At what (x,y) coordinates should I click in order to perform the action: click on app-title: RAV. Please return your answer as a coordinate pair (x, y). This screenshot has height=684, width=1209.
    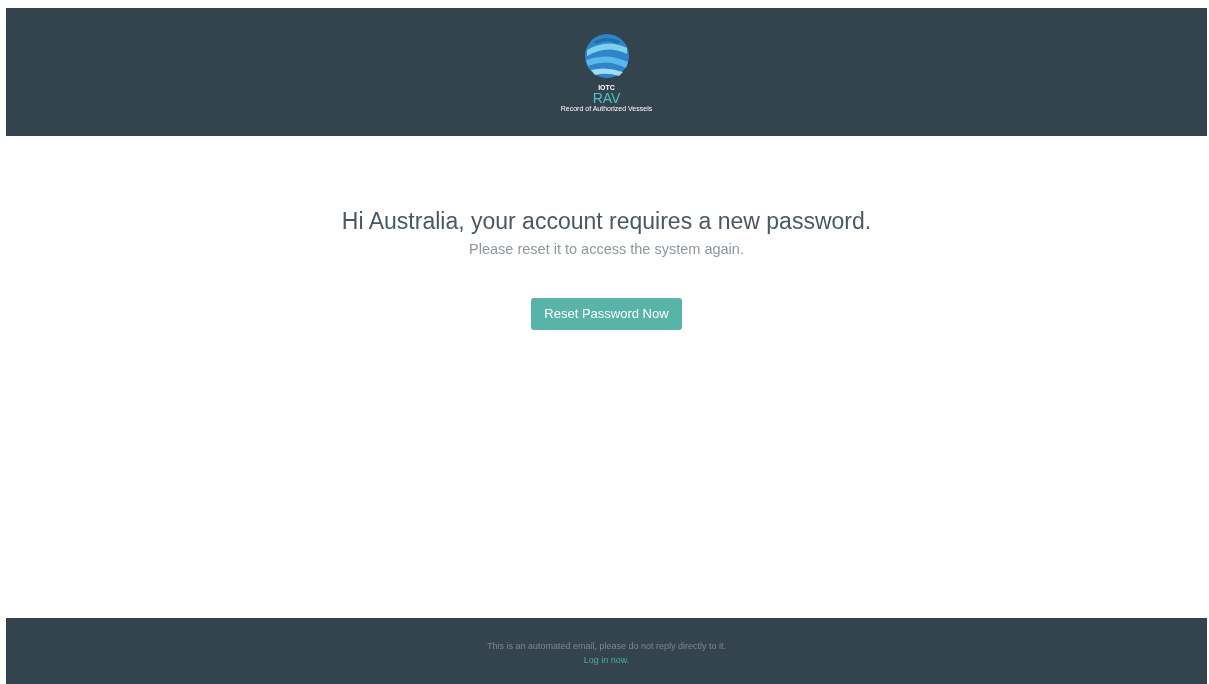
    Looking at the image, I should click on (606, 98).